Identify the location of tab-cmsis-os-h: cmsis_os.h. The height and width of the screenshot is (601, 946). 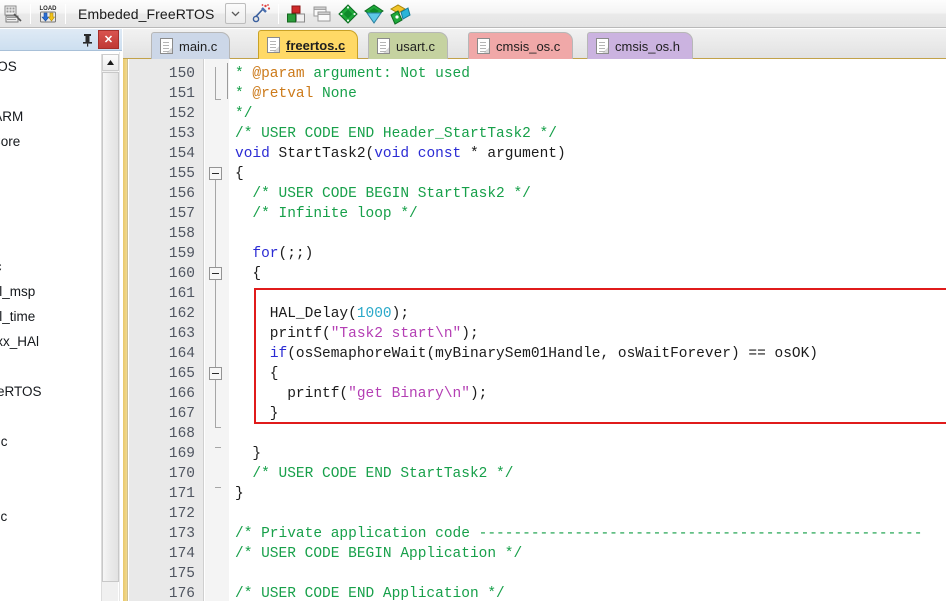
(640, 45).